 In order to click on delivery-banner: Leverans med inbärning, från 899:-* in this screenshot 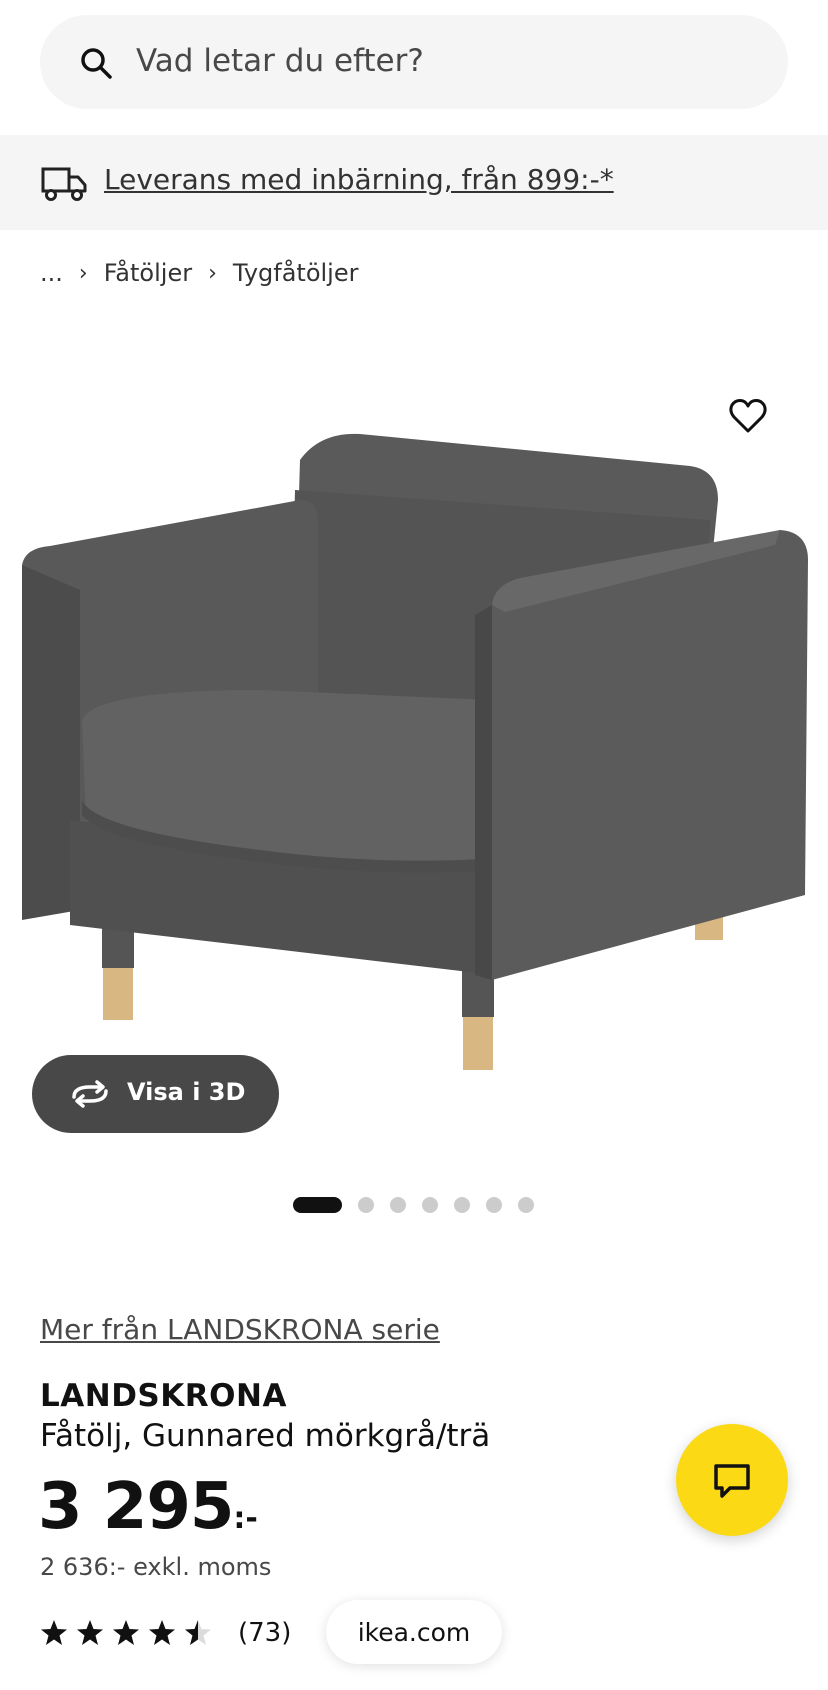, I will do `click(414, 182)`.